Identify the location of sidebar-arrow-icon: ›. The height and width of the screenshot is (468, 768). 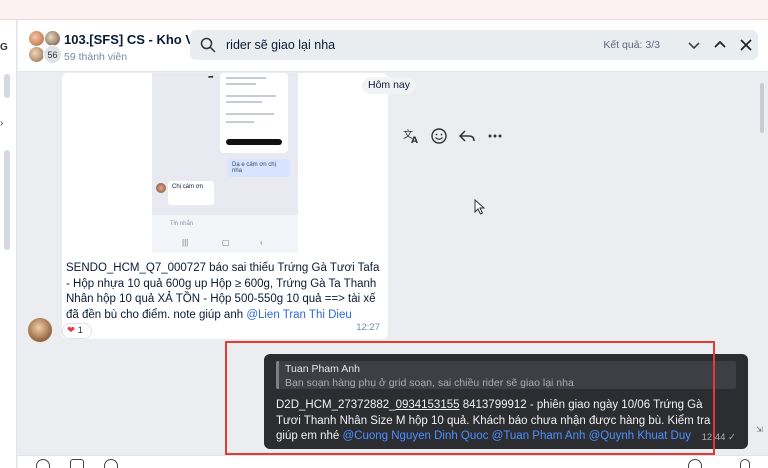
(5, 124).